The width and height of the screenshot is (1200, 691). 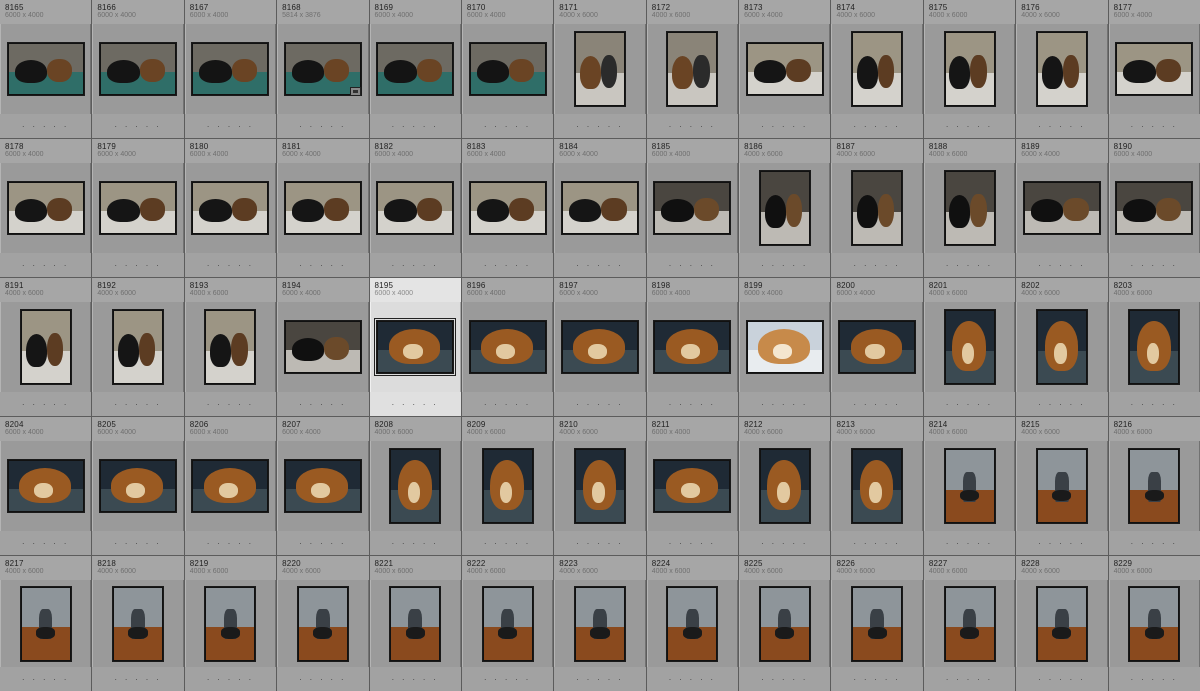 I want to click on thumbnail-cell: 8213 4000 x 6000 . . . . ., so click(x=877, y=486).